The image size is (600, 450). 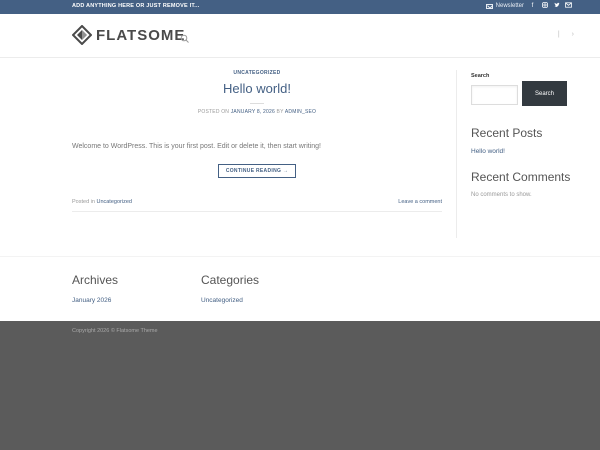 What do you see at coordinates (257, 171) in the screenshot?
I see `continue-reading-button: CONTINUE READING →` at bounding box center [257, 171].